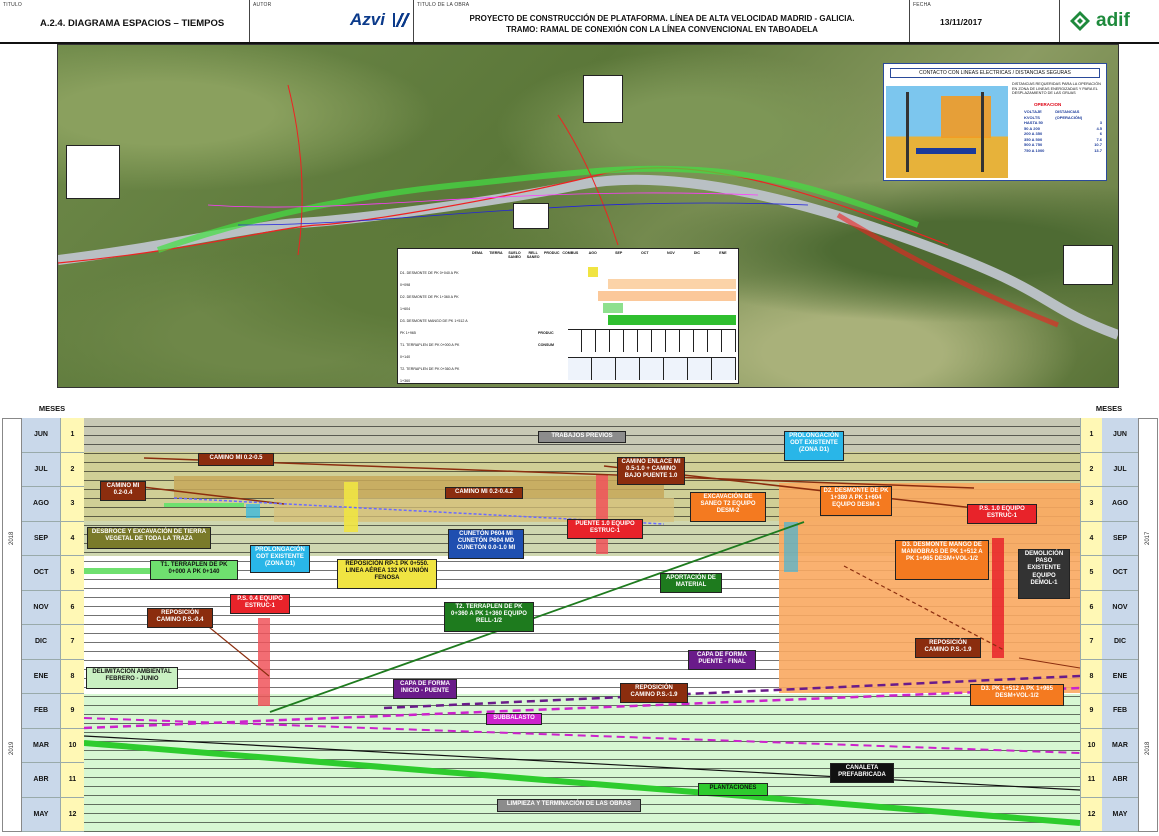 Image resolution: width=1159 pixels, height=836 pixels. Describe the element at coordinates (514, 255) in the screenshot. I see `table-header-cell: SUELO SANEO` at that location.